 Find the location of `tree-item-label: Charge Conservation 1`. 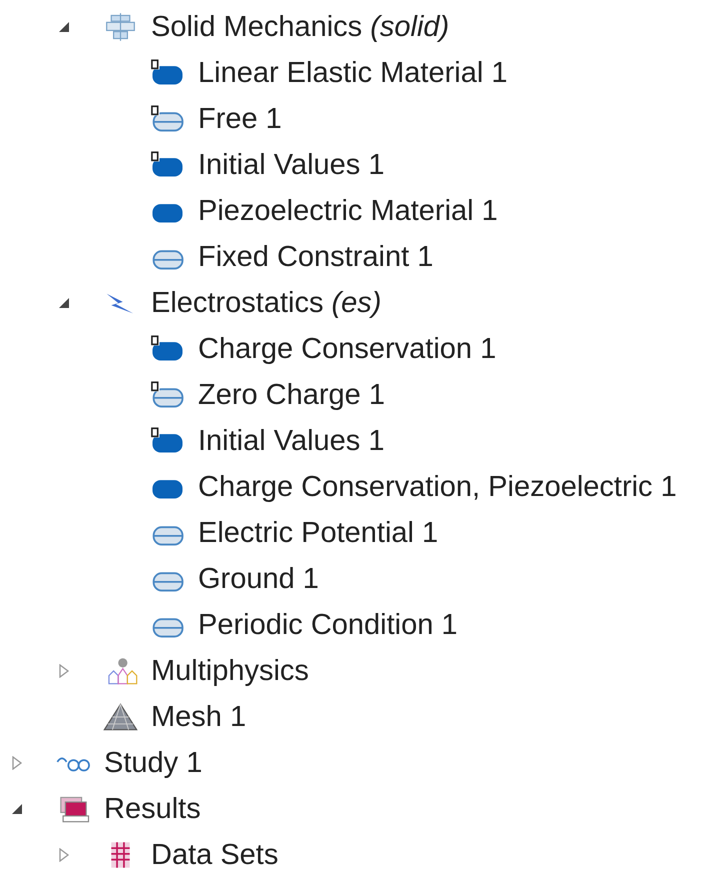

tree-item-label: Charge Conservation 1 is located at coordinates (347, 349).